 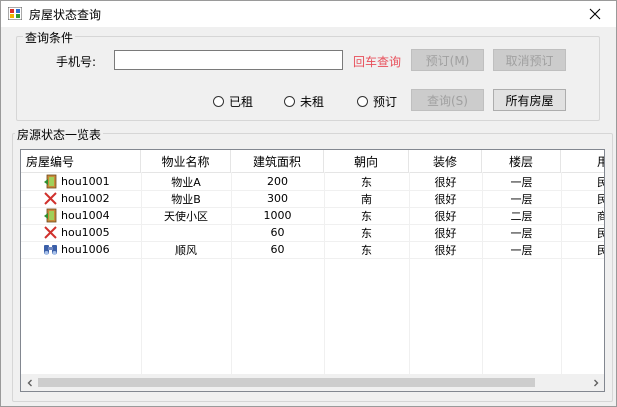 I want to click on table-cell: hou1002, so click(x=85, y=198).